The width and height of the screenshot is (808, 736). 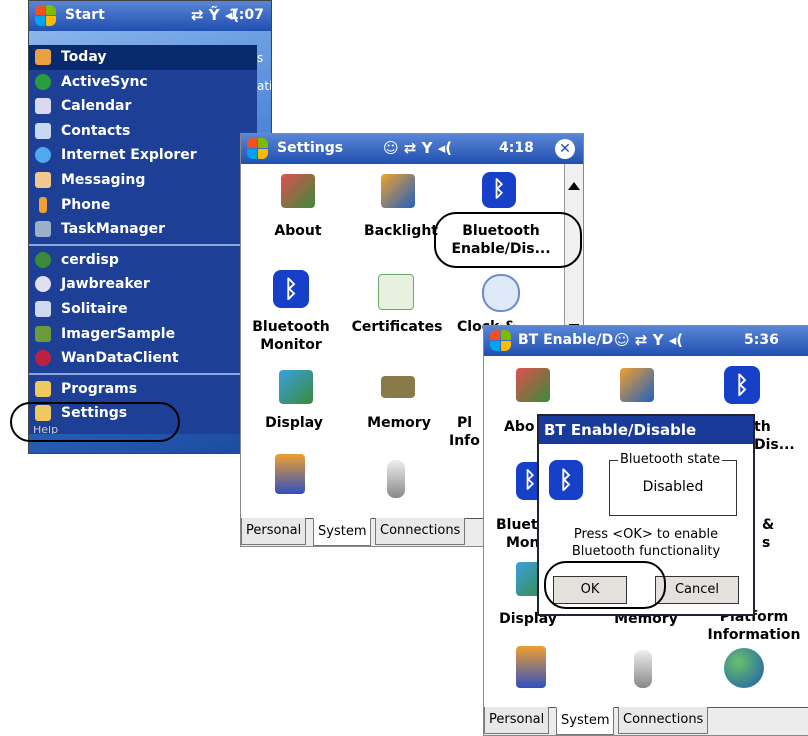 I want to click on clock-time: 4:18, so click(x=516, y=148).